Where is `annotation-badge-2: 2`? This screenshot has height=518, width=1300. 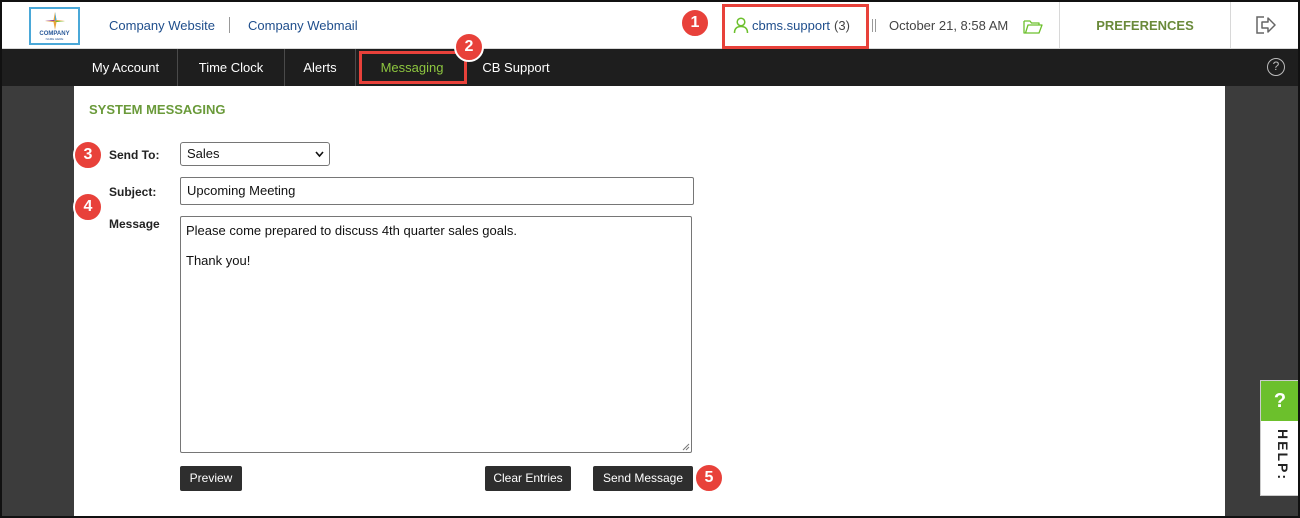 annotation-badge-2: 2 is located at coordinates (469, 47).